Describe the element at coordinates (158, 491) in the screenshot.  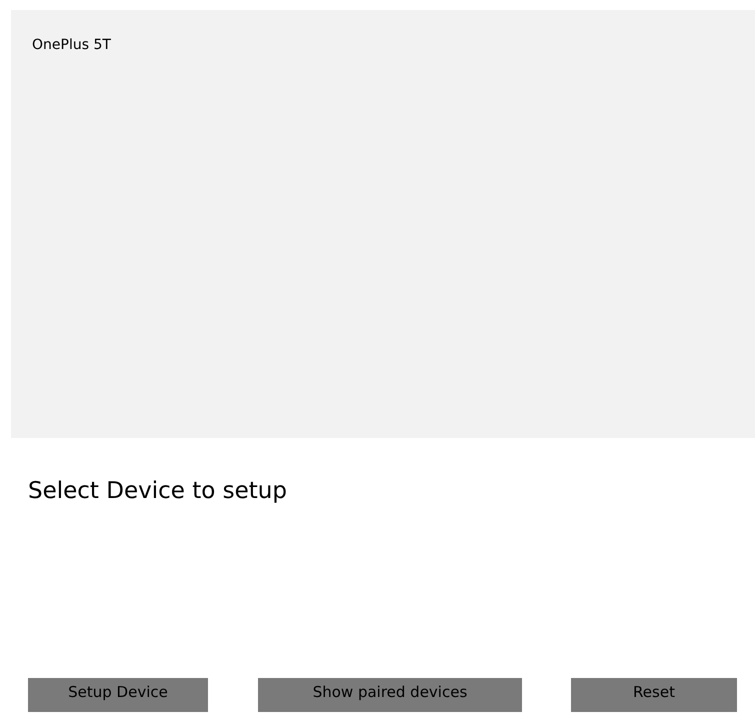
I see `instruction-text: Select Device to setup` at that location.